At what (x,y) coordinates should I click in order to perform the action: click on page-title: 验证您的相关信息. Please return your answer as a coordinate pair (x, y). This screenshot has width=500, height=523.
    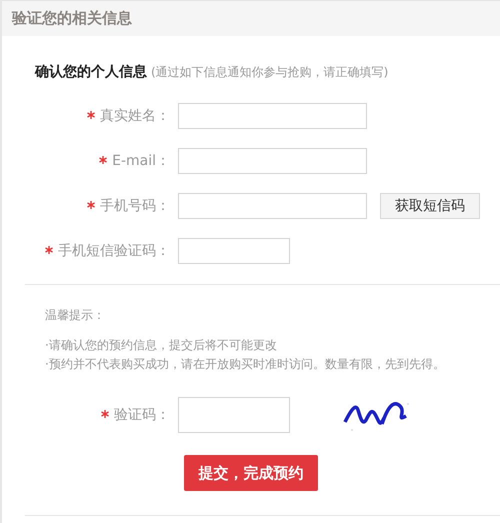
    Looking at the image, I should click on (72, 18).